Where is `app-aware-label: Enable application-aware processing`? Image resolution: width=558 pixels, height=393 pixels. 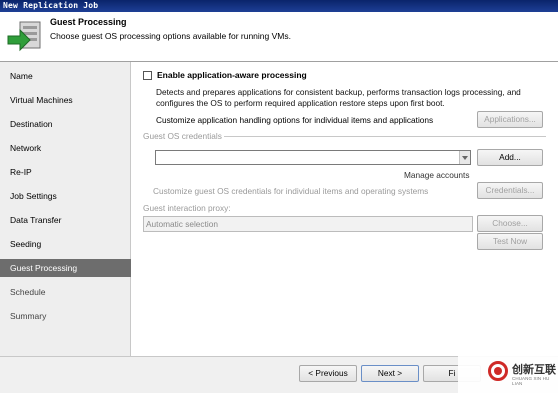 app-aware-label: Enable application-aware processing is located at coordinates (232, 75).